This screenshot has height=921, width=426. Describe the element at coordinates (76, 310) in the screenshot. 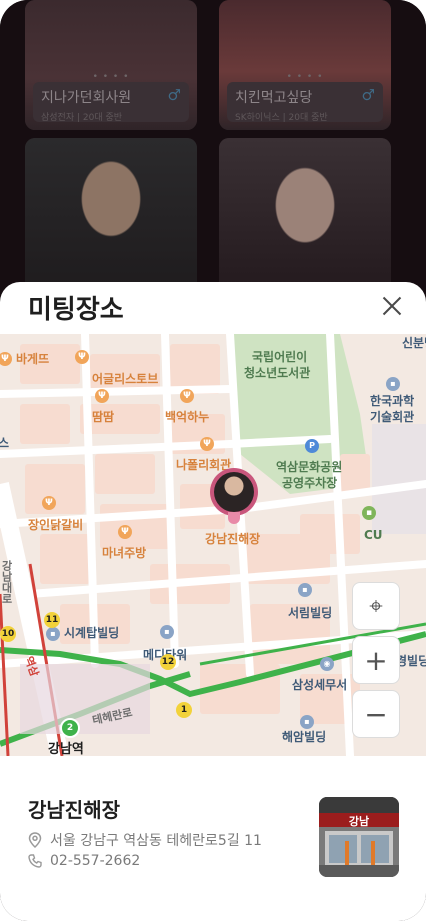

I see `sheet-title: 미팅장소` at that location.